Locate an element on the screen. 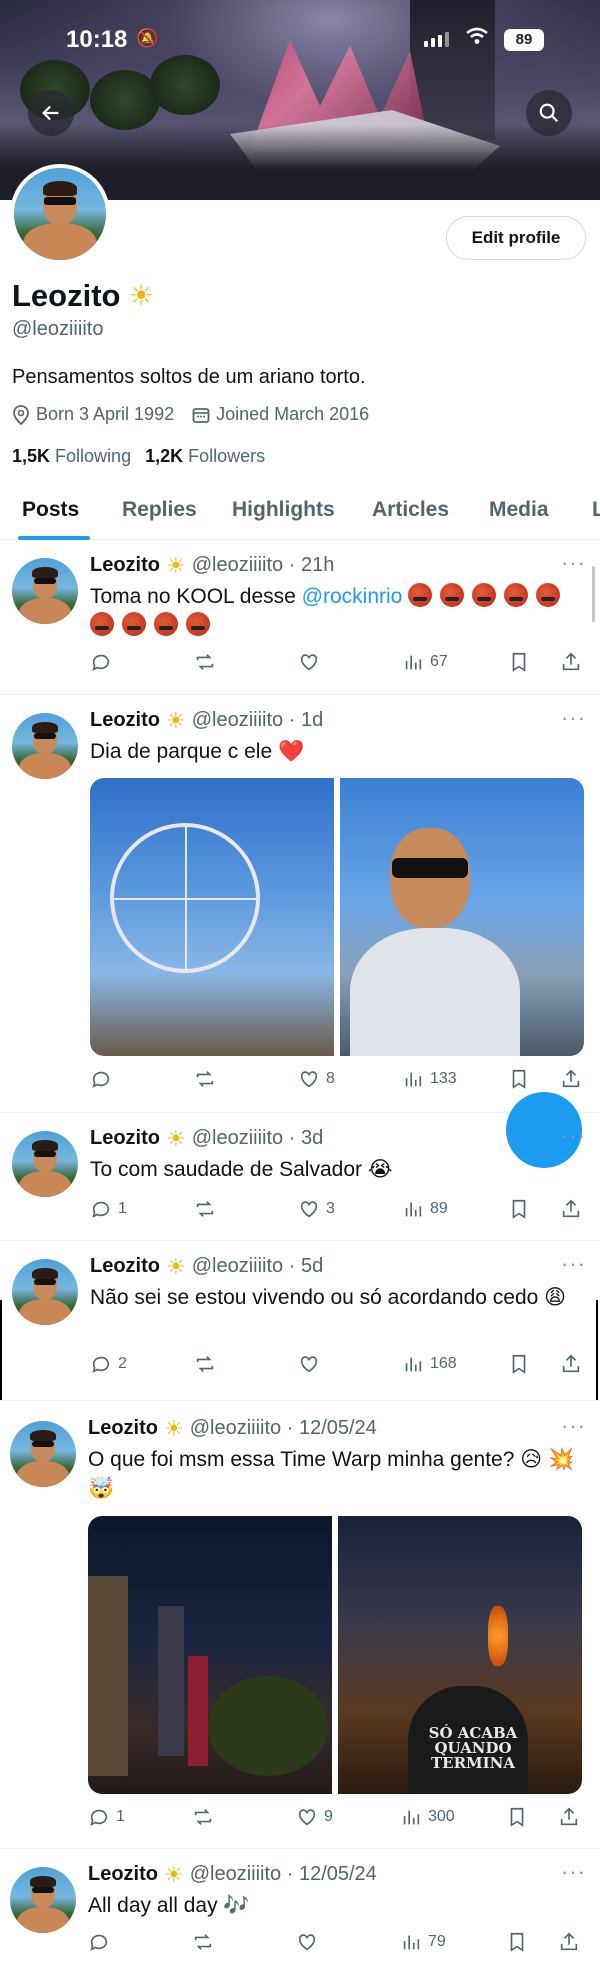 The image size is (600, 1976). selfie-photo is located at coordinates (462, 917).